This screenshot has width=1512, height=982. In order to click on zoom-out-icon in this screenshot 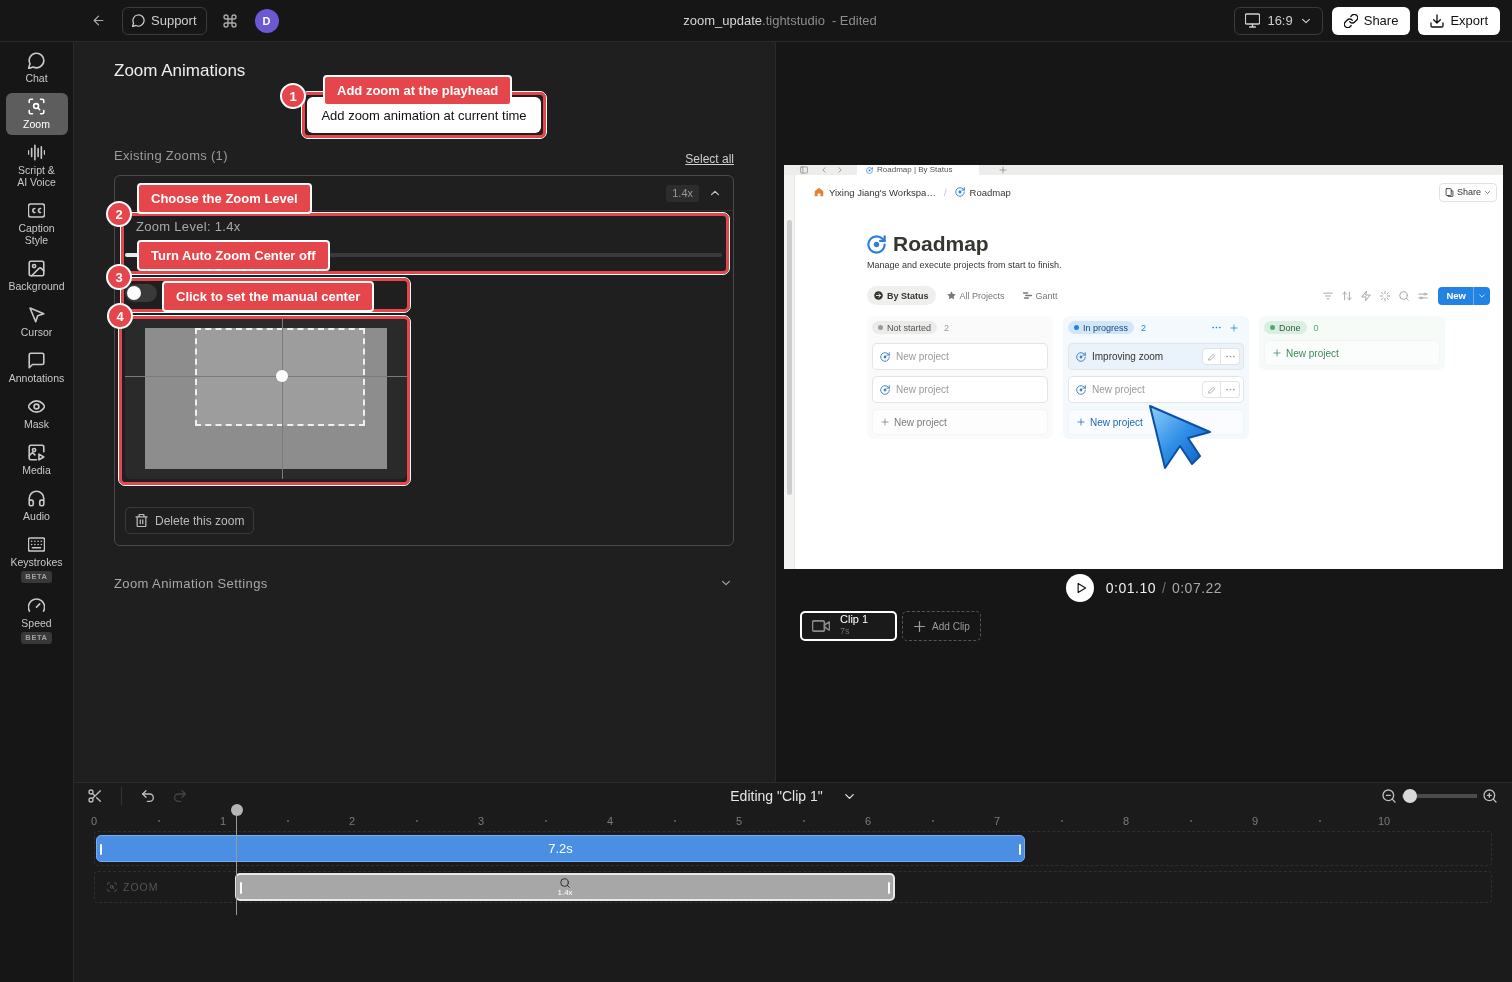, I will do `click(1389, 796)`.